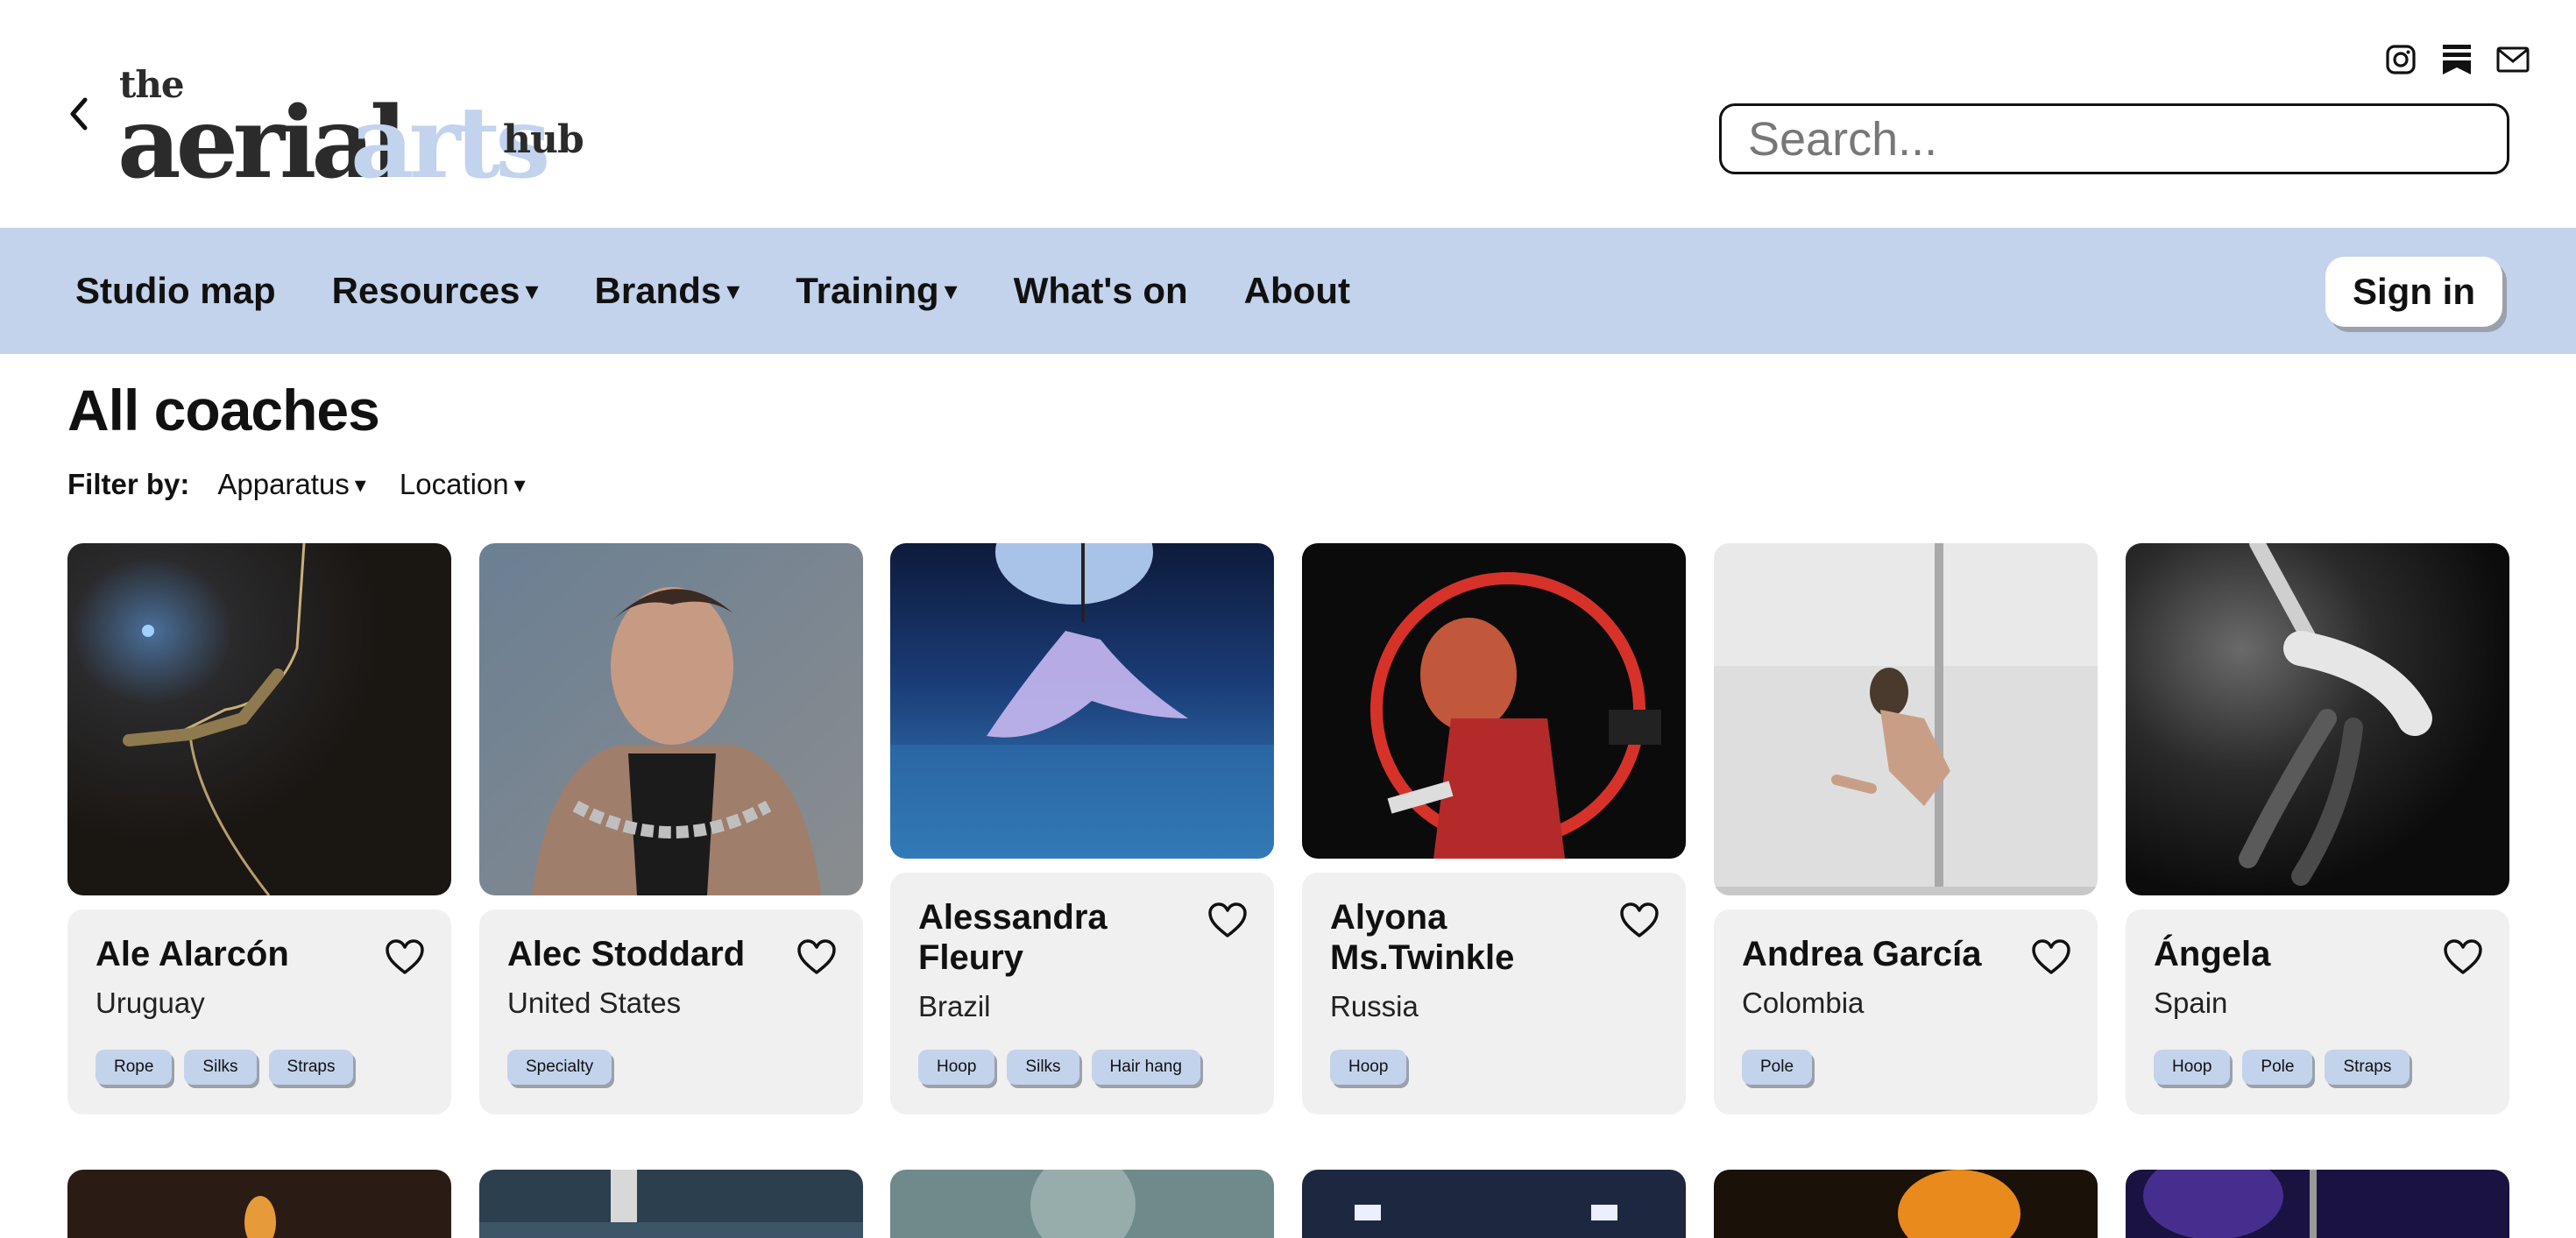 The height and width of the screenshot is (1238, 2576). I want to click on substack-icon, so click(2457, 59).